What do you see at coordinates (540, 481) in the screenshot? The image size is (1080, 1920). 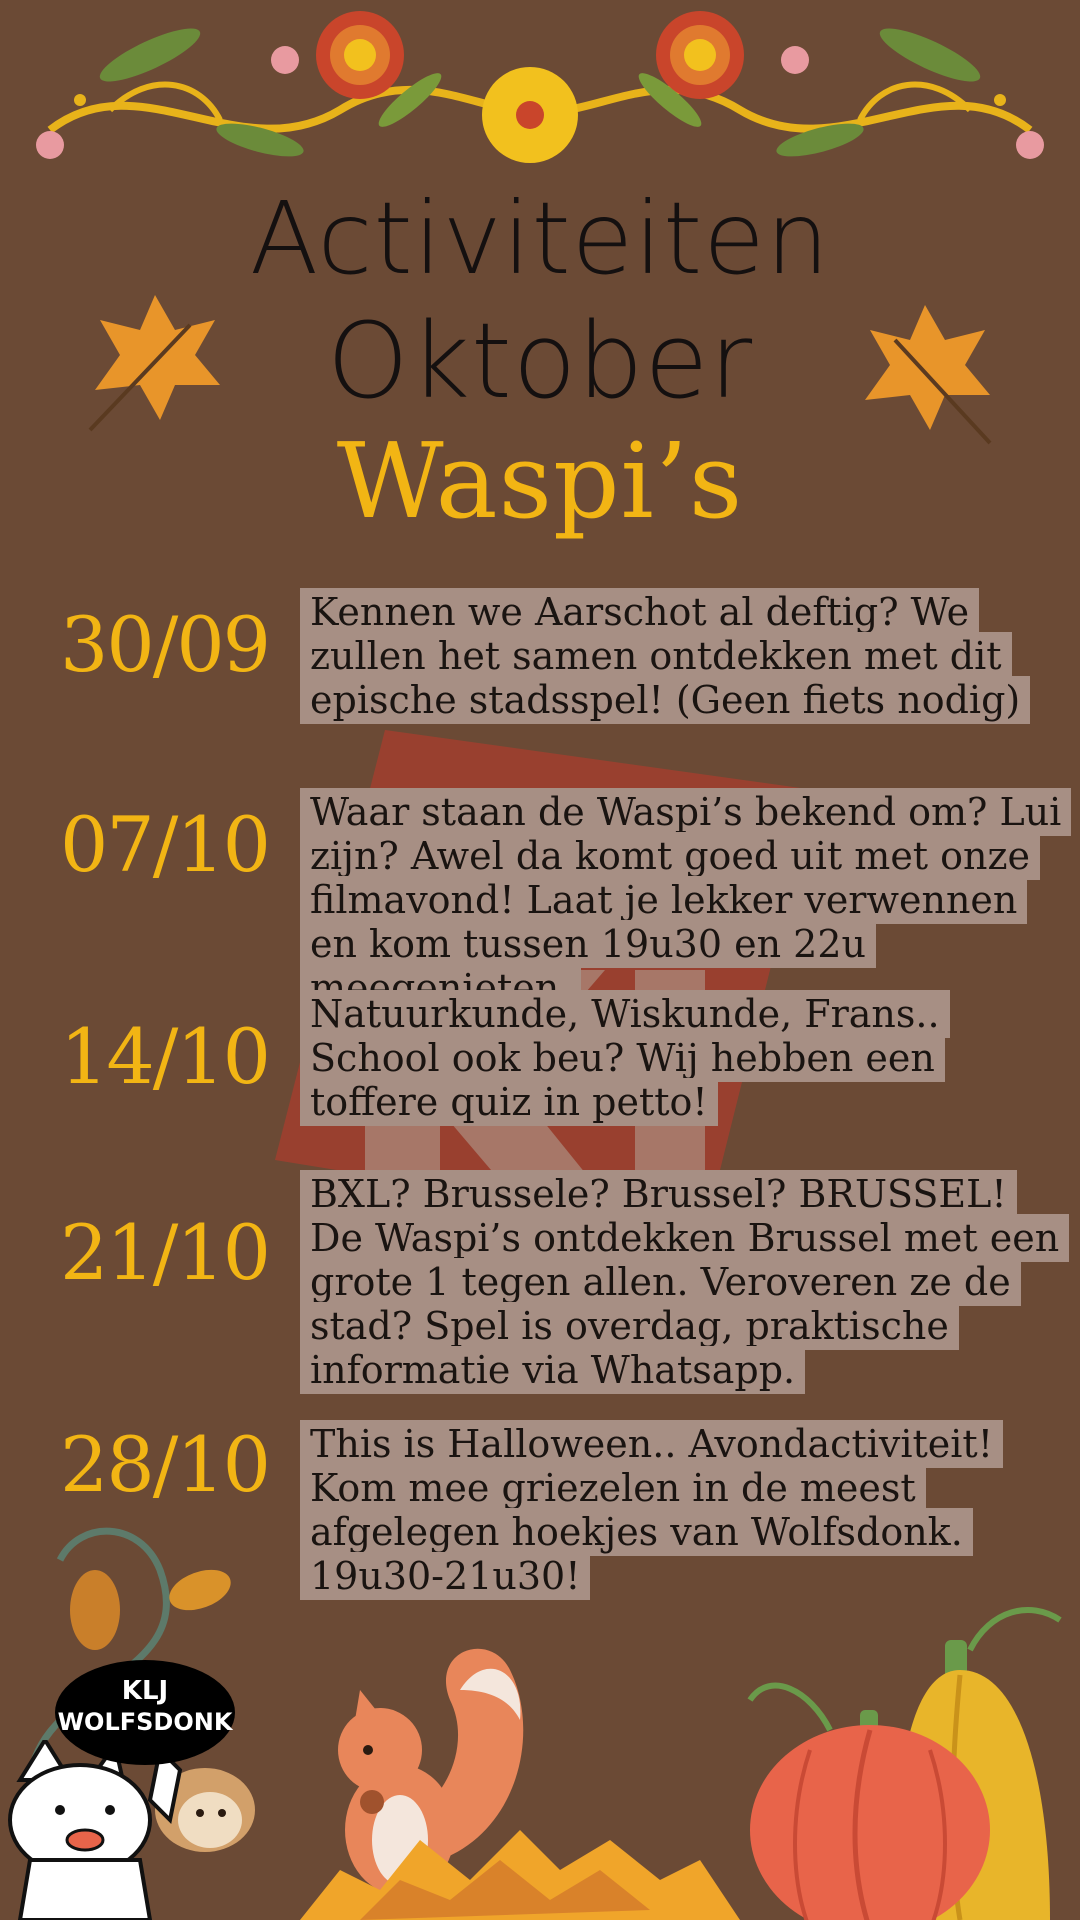 I see `title-line-3: Waspi’s` at bounding box center [540, 481].